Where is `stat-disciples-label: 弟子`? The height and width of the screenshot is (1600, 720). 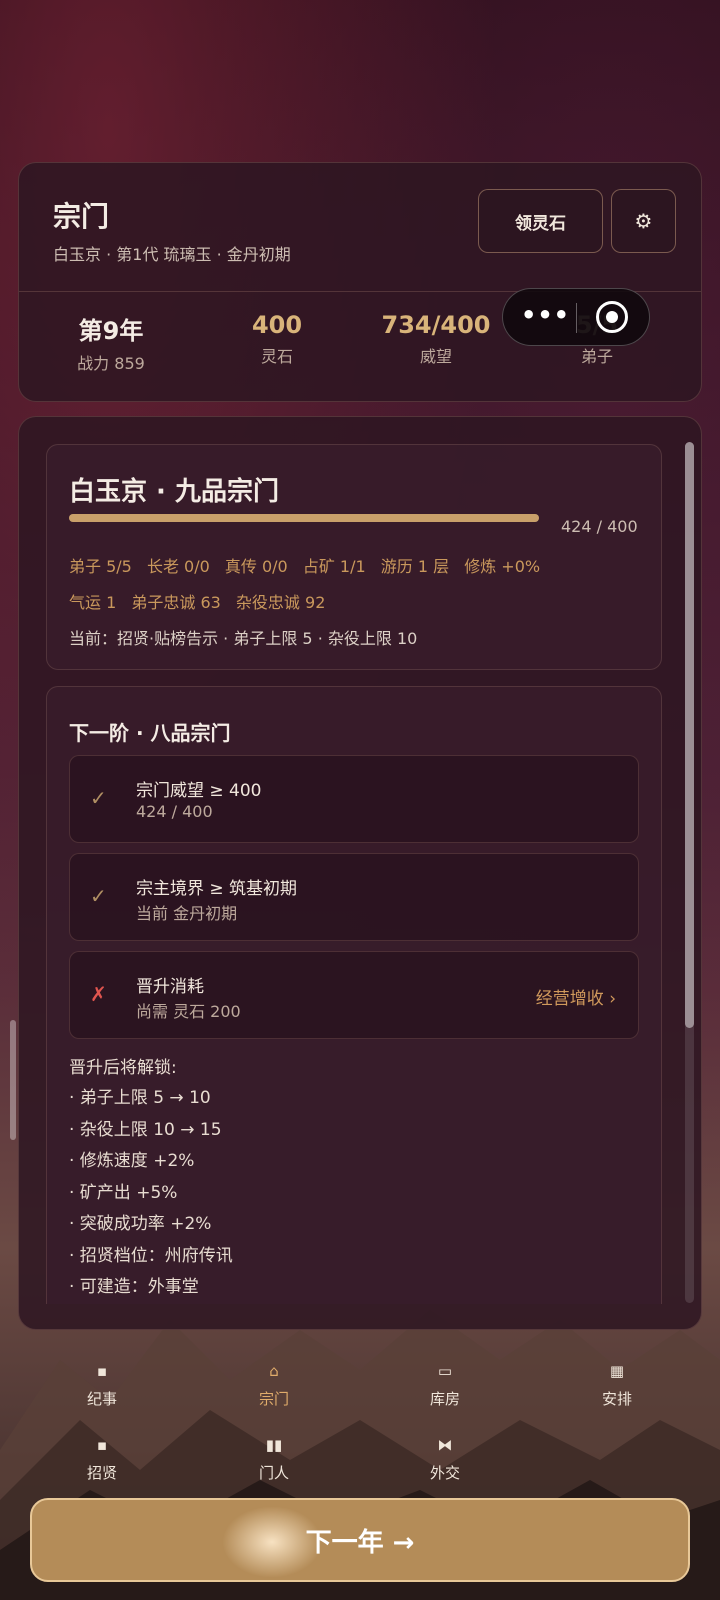
stat-disciples-label: 弟子 is located at coordinates (596, 356).